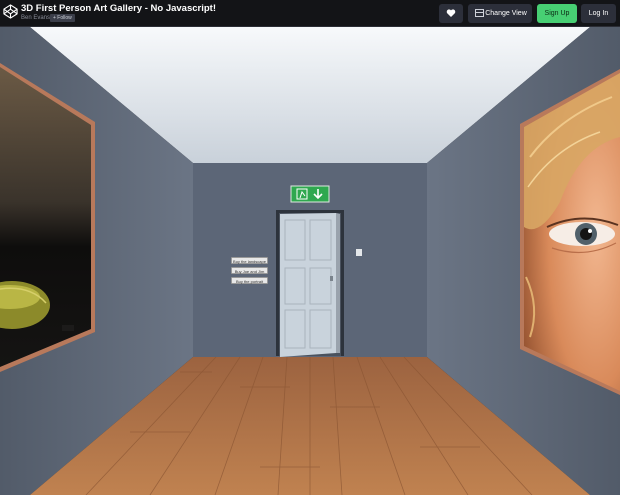 Image resolution: width=620 pixels, height=495 pixels. What do you see at coordinates (598, 13) in the screenshot?
I see `log-in-button: Log In` at bounding box center [598, 13].